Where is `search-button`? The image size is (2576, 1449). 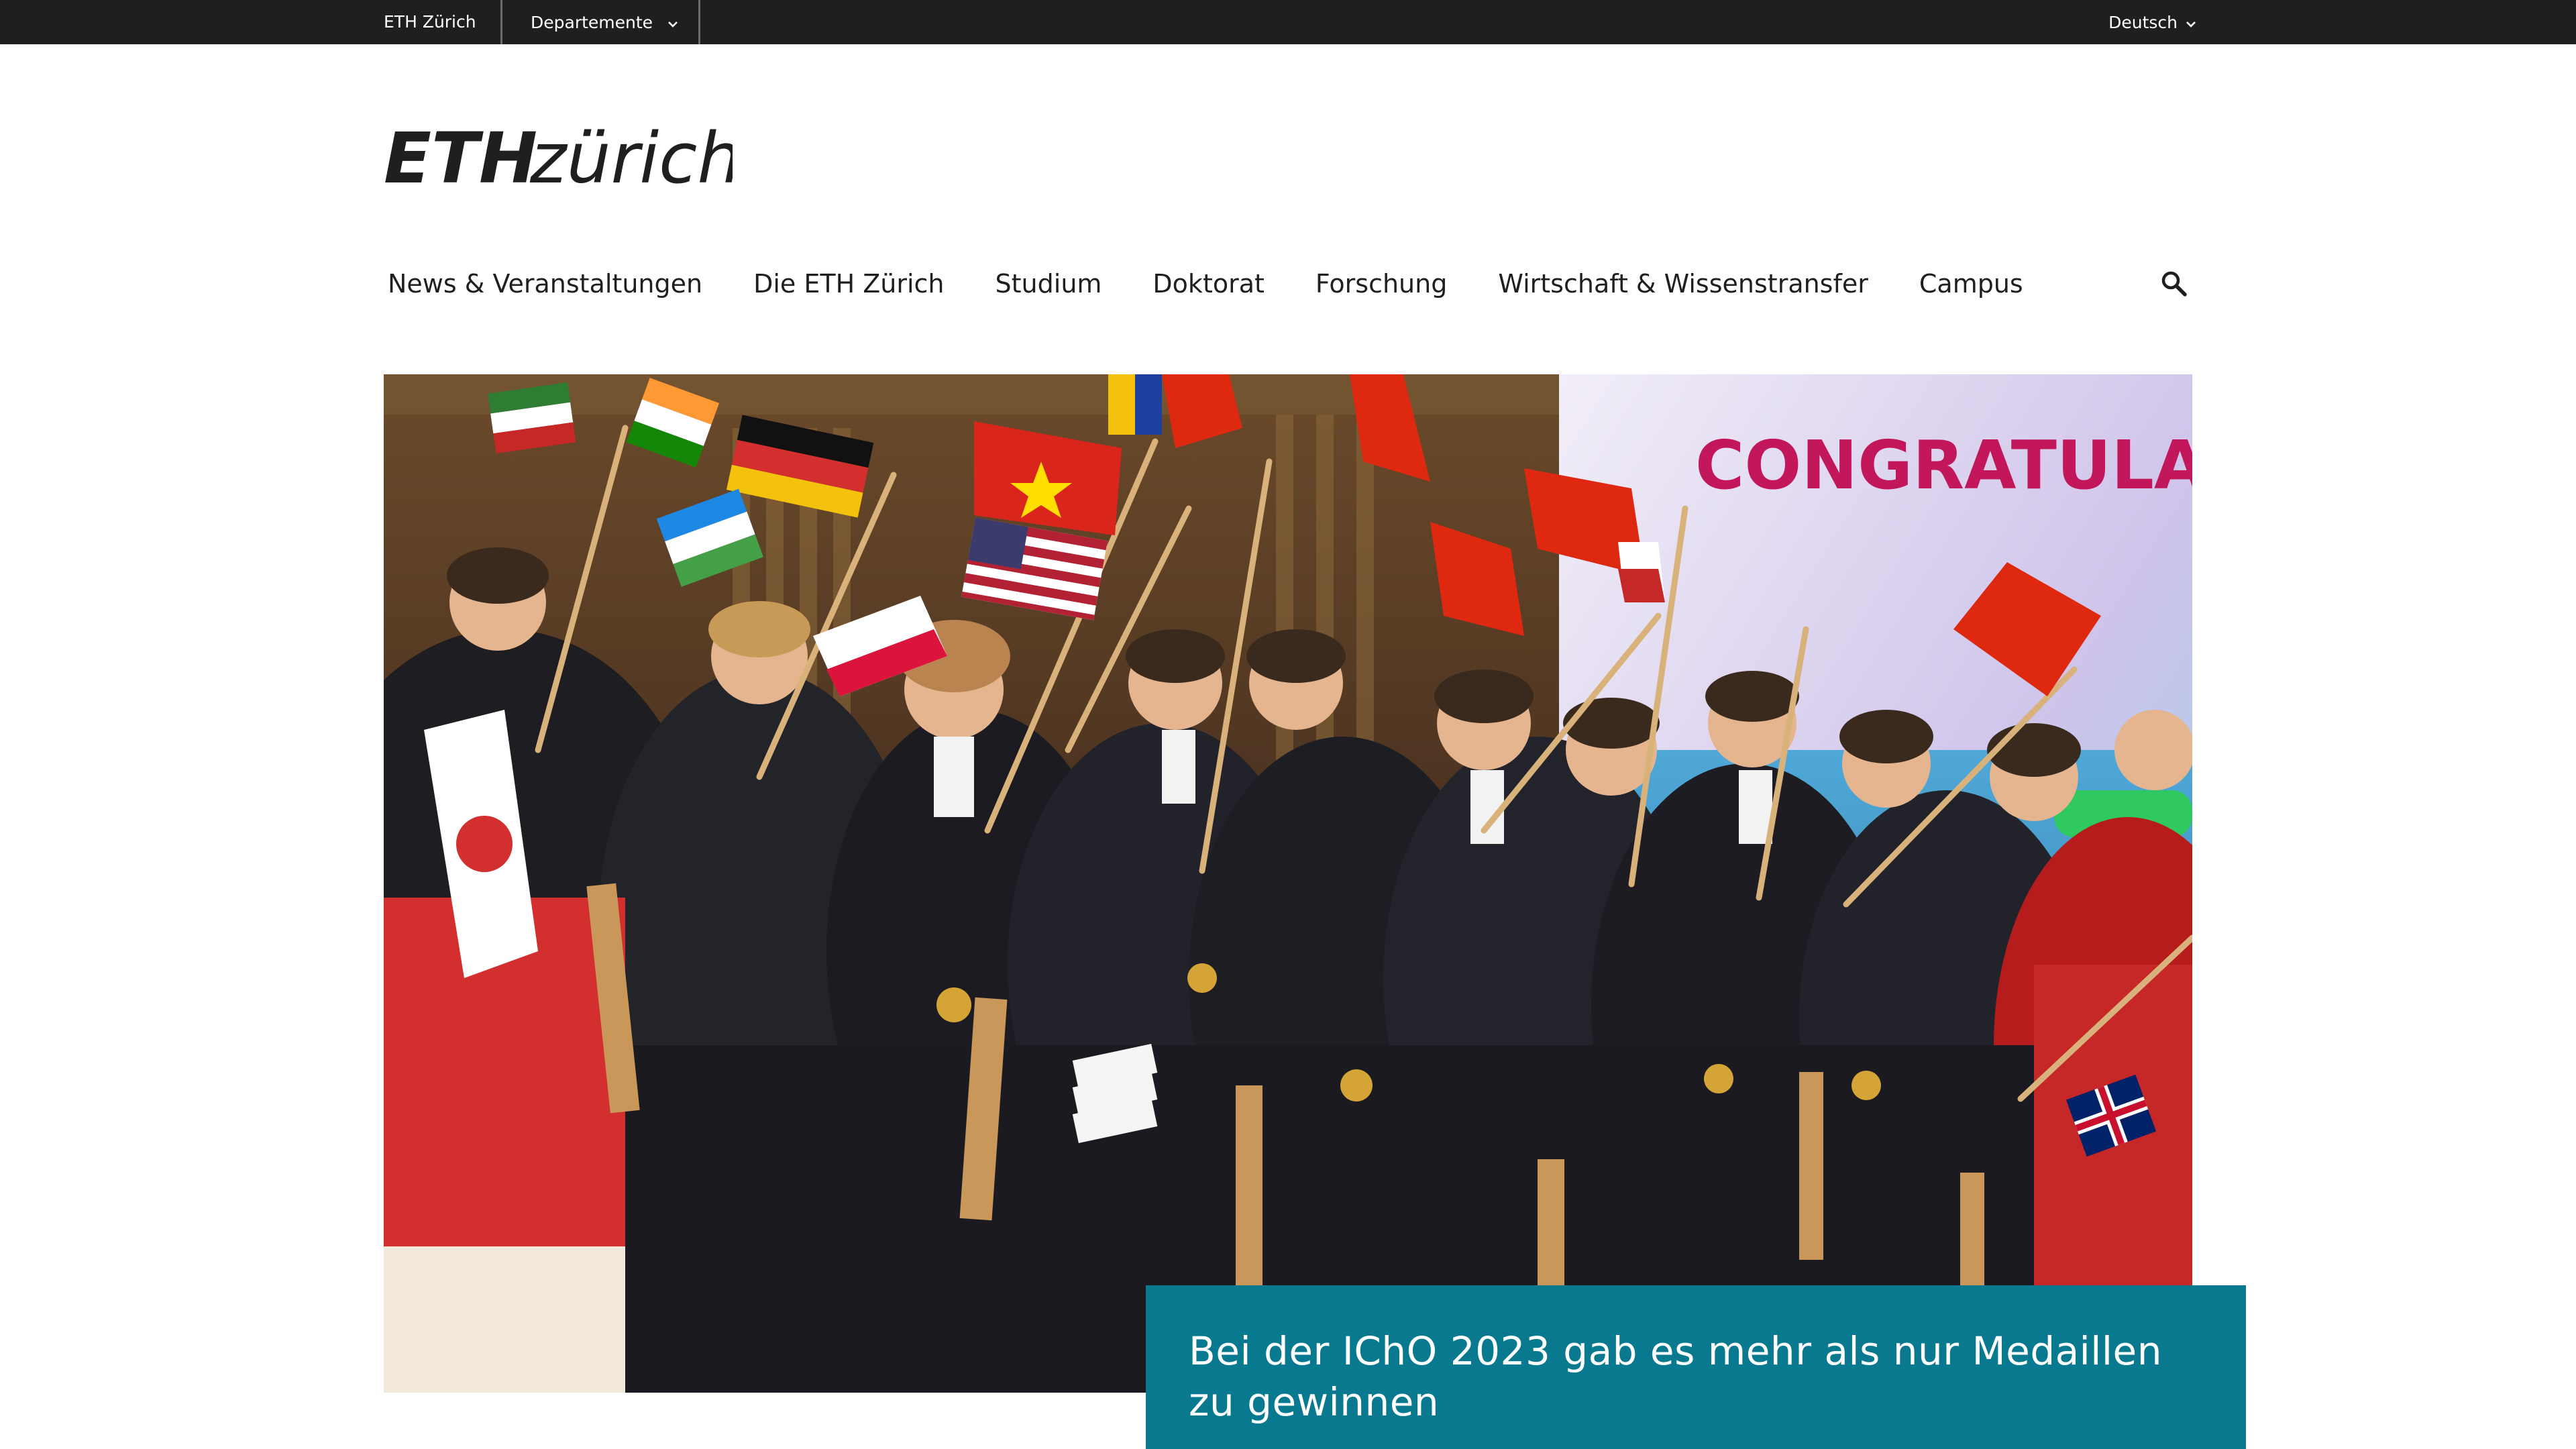
search-button is located at coordinates (2174, 285).